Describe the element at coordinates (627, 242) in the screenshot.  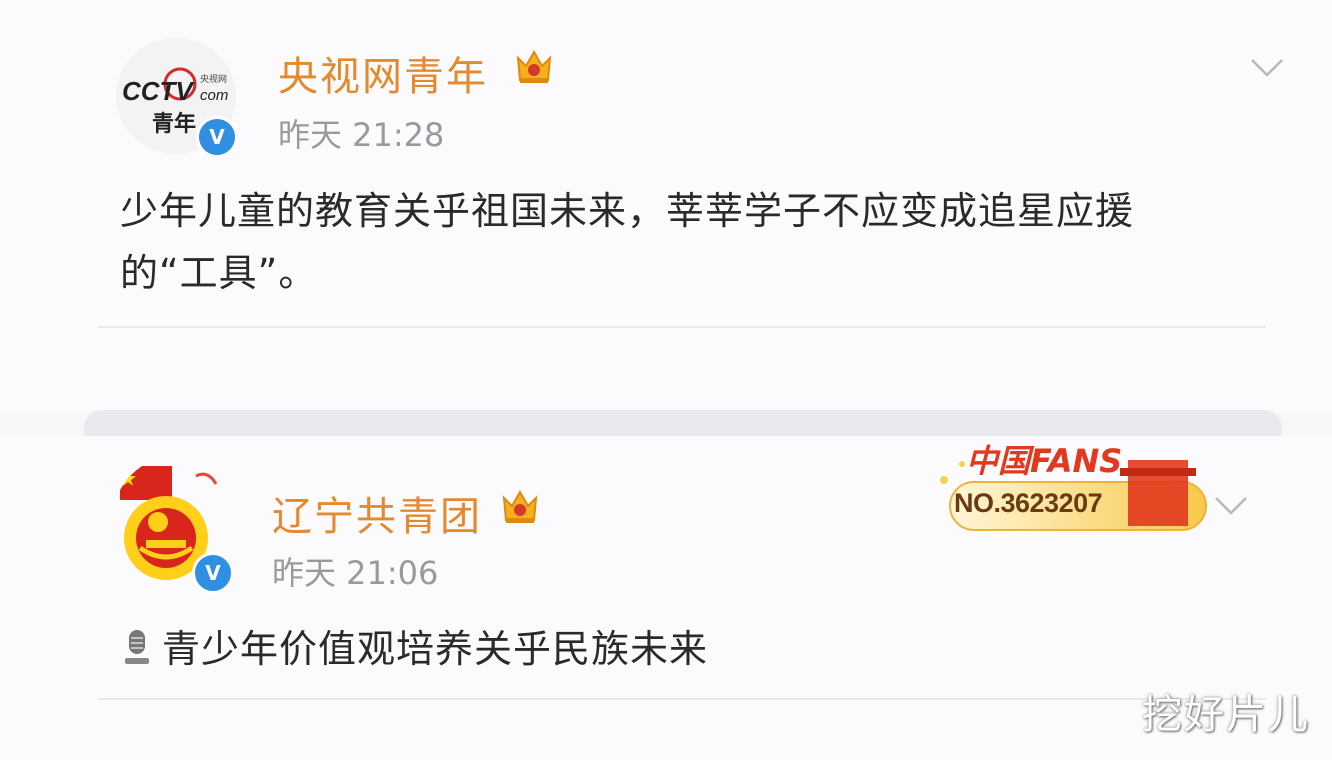
I see `post-content: 少年儿童的教育关乎祖国未来，莘莘学子不应变成追星应援 的“工具”。` at that location.